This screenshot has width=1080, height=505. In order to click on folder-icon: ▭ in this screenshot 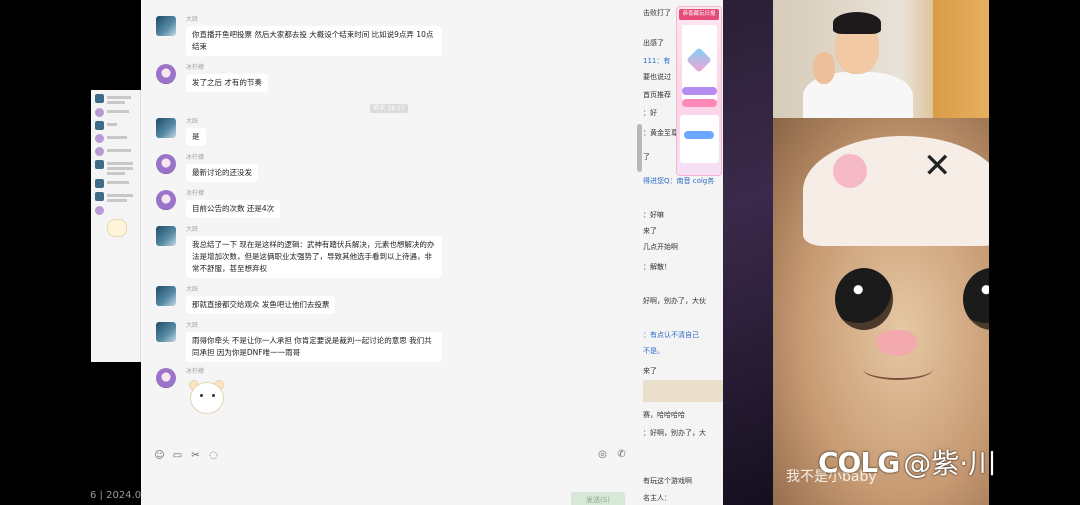, I will do `click(177, 455)`.